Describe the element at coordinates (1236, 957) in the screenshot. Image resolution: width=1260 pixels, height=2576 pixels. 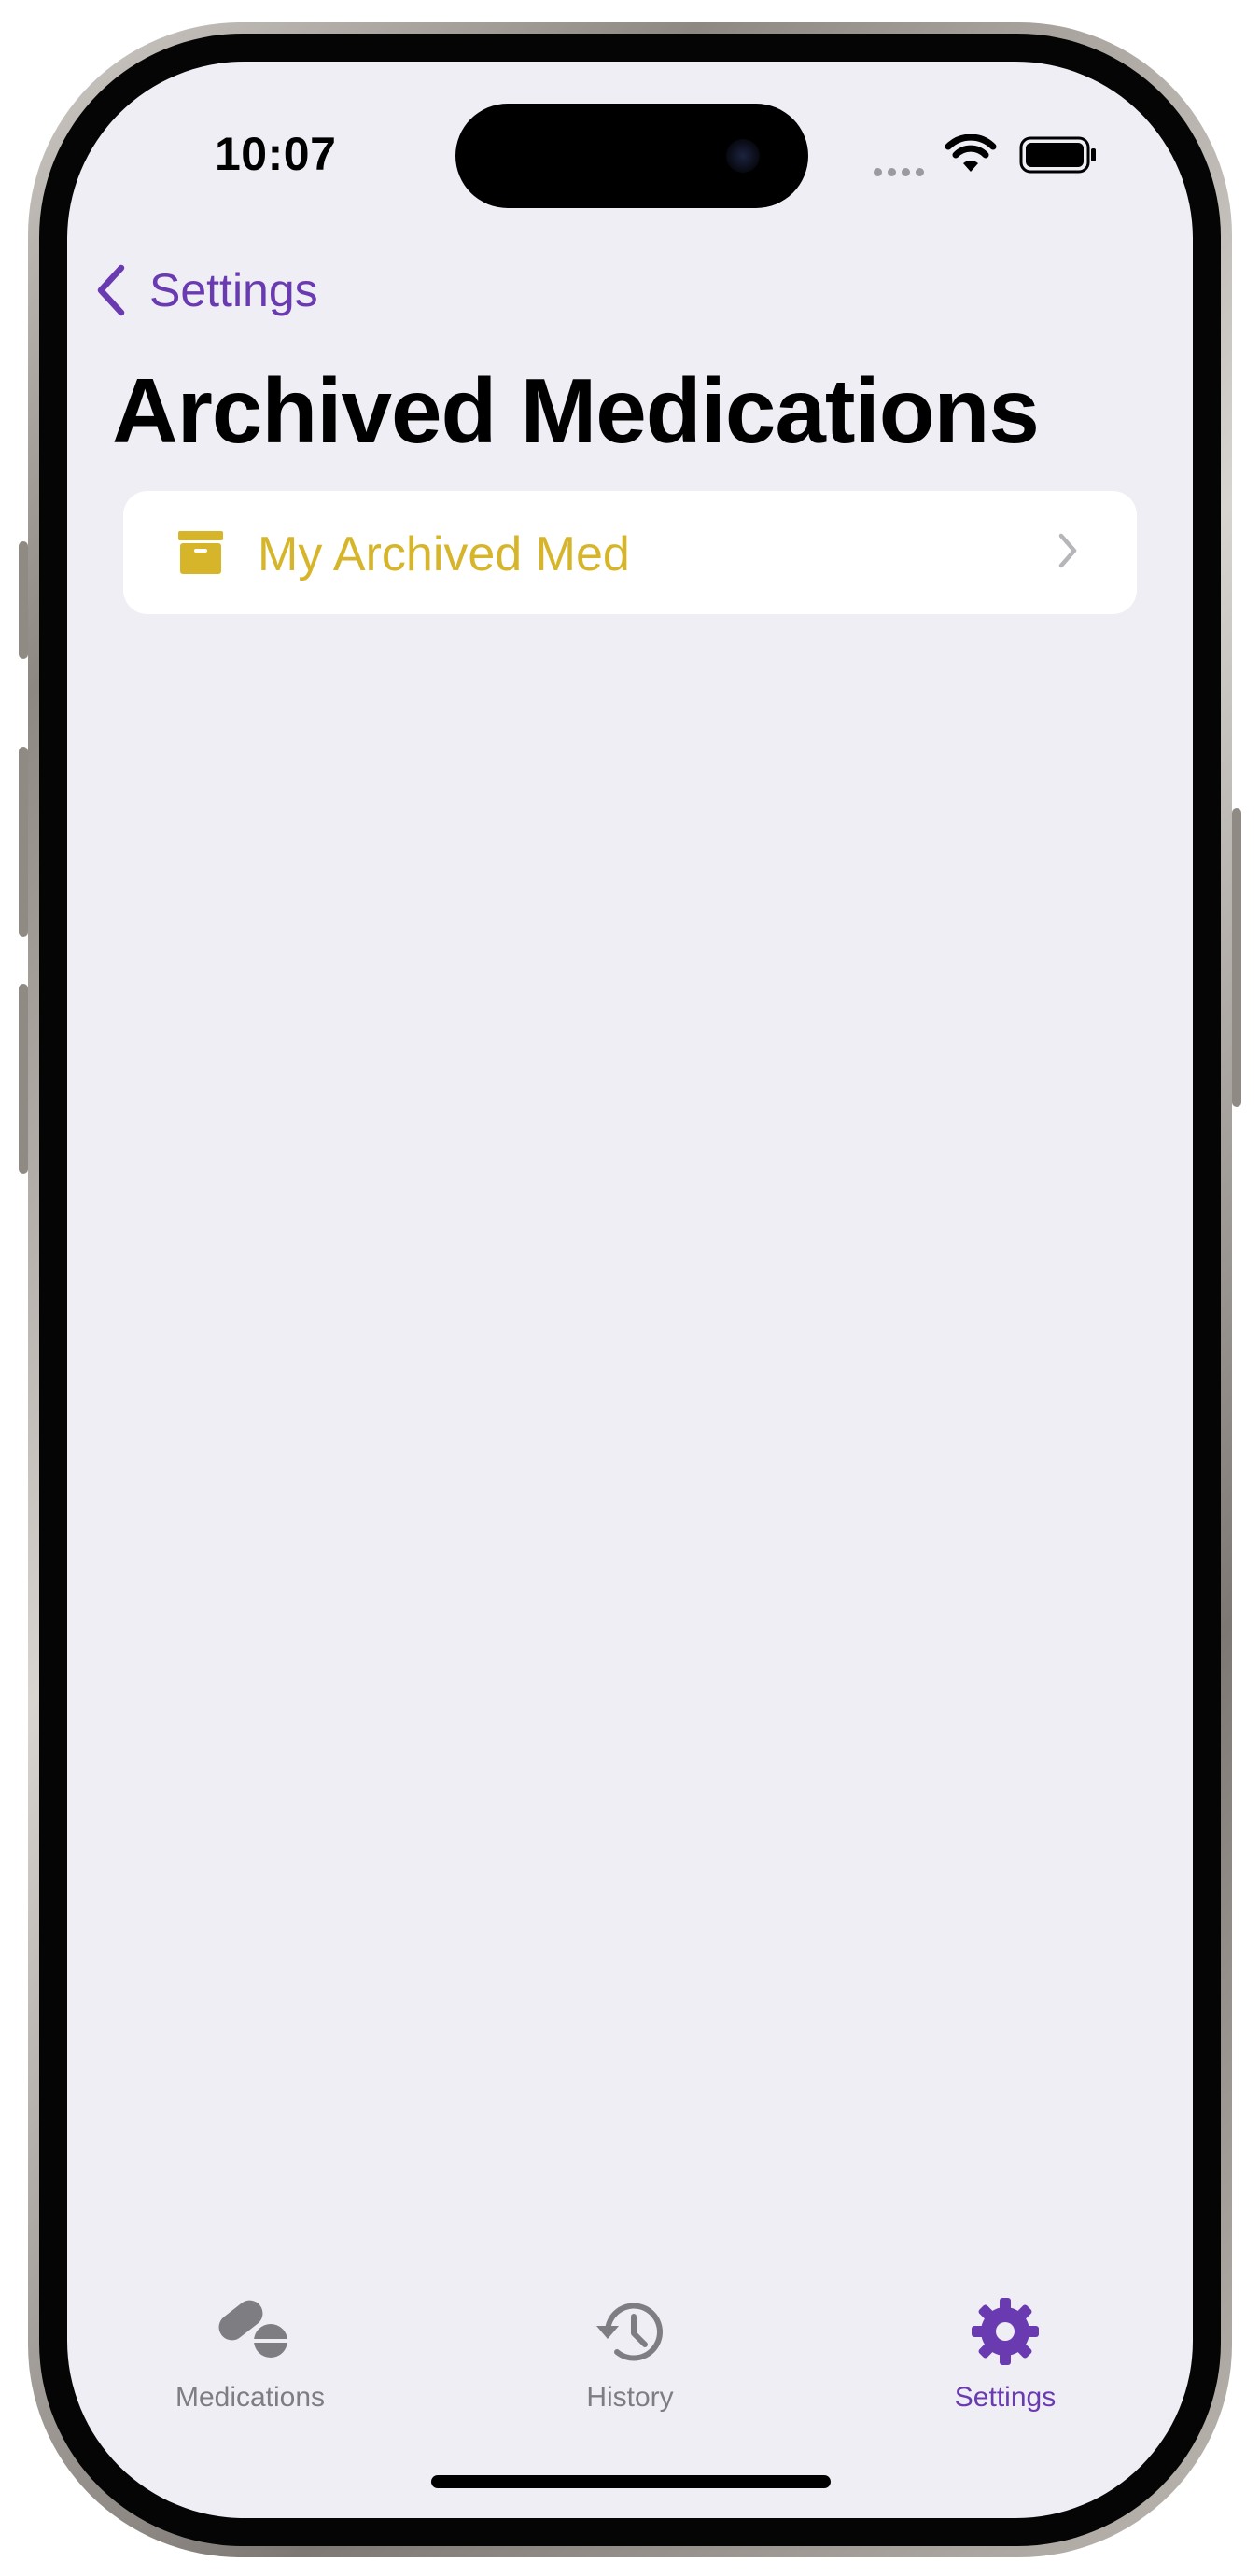
I see `power-button` at that location.